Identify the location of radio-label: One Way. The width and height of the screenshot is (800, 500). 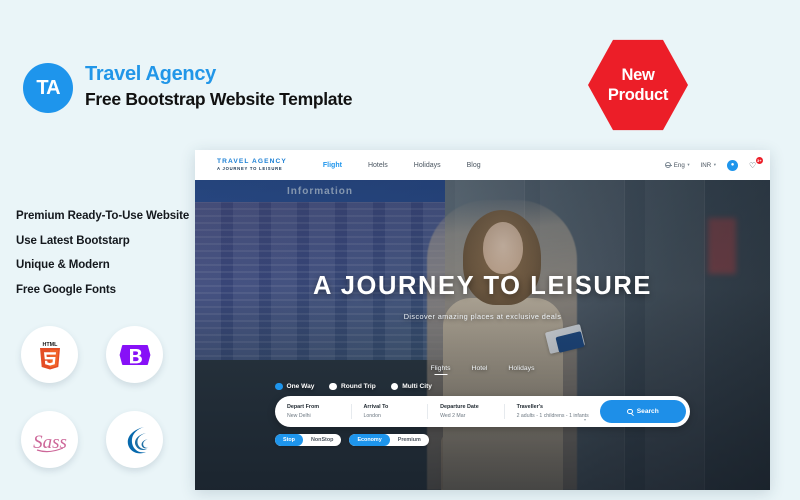
(300, 386).